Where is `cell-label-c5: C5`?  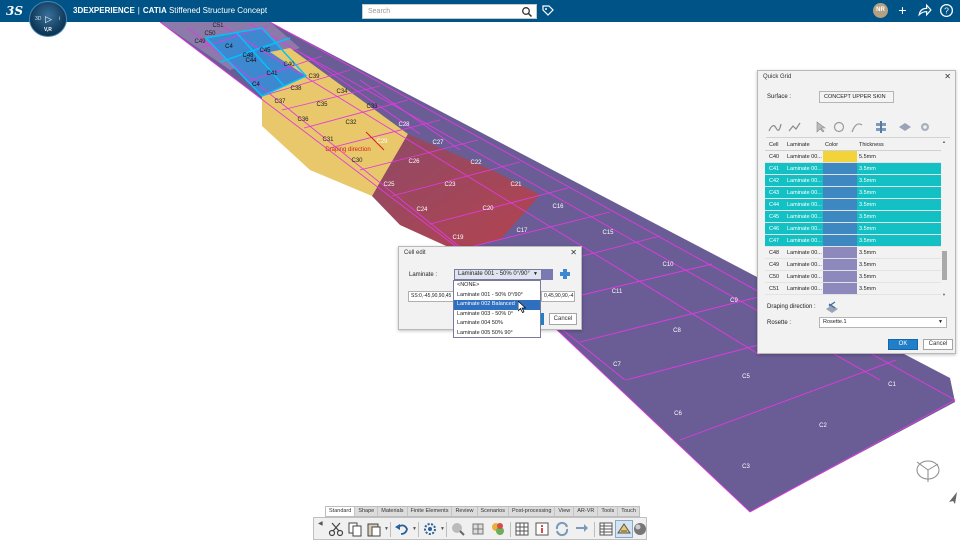
cell-label-c5: C5 is located at coordinates (746, 377).